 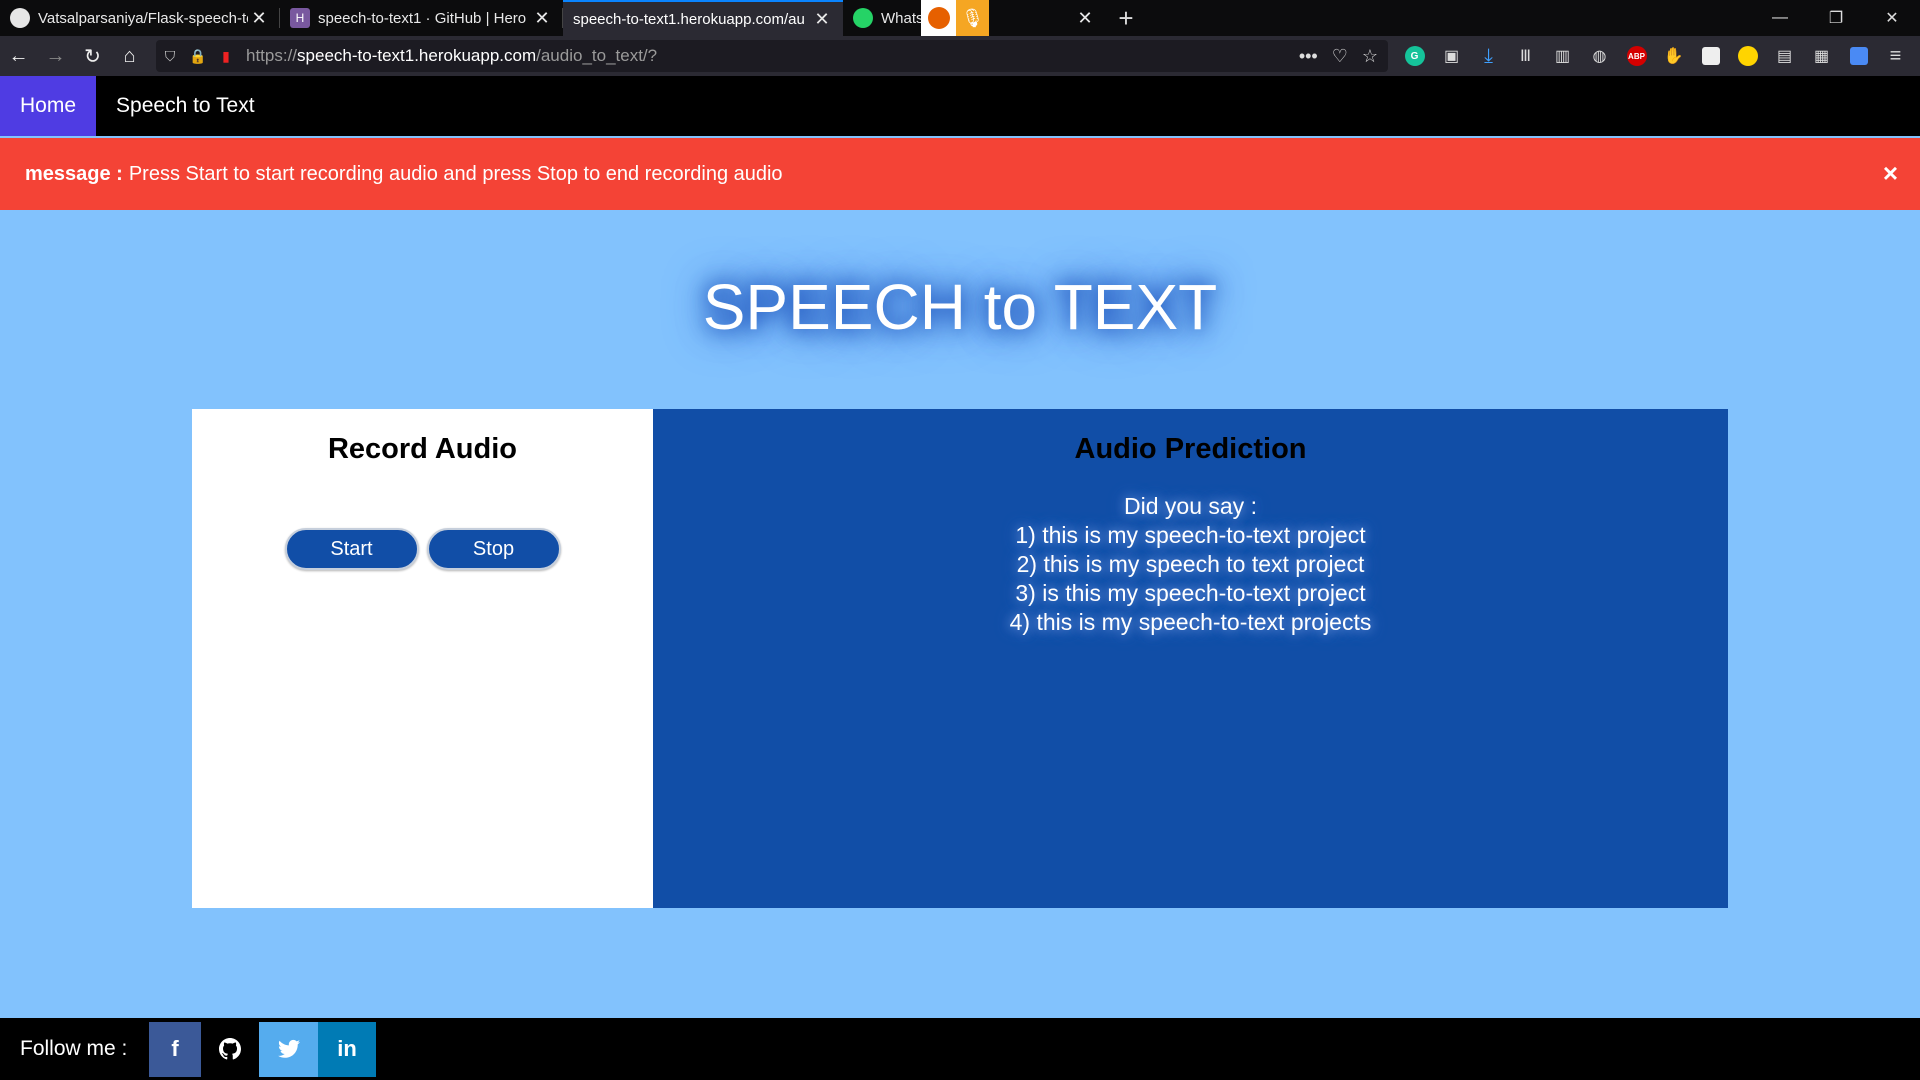 I want to click on alert-close-icon: ×, so click(x=1890, y=173).